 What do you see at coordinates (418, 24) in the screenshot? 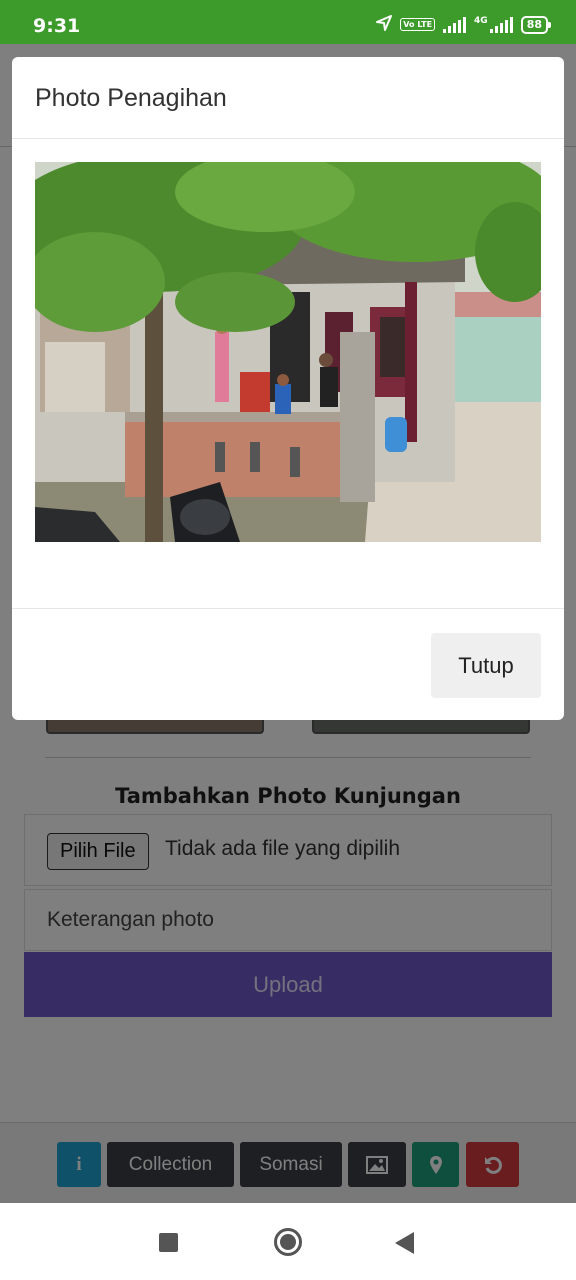
I see `volte-icon: Vo LTE` at bounding box center [418, 24].